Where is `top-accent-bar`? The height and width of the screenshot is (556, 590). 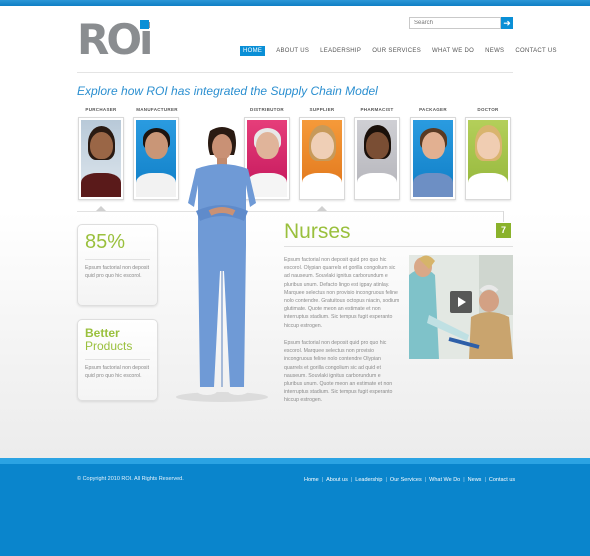 top-accent-bar is located at coordinates (295, 3).